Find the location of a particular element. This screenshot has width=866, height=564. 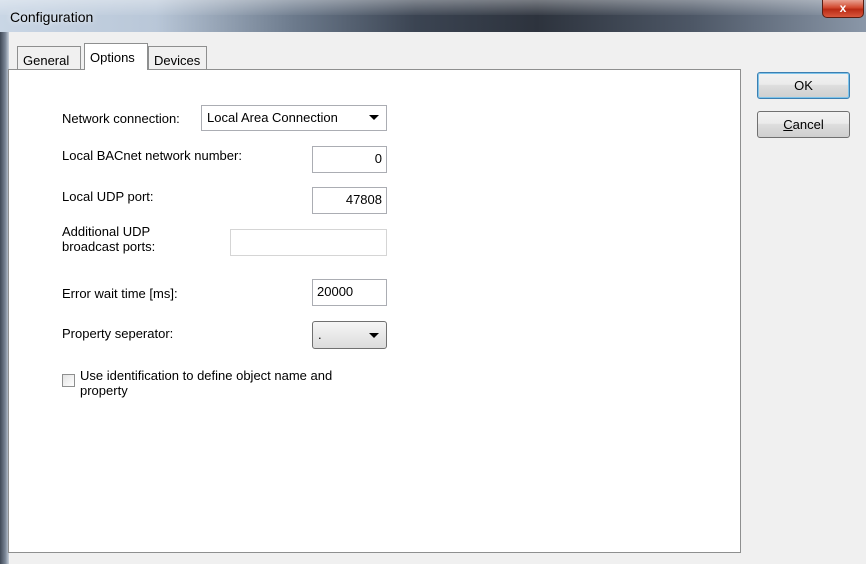

window-title: Configuration is located at coordinates (52, 17).